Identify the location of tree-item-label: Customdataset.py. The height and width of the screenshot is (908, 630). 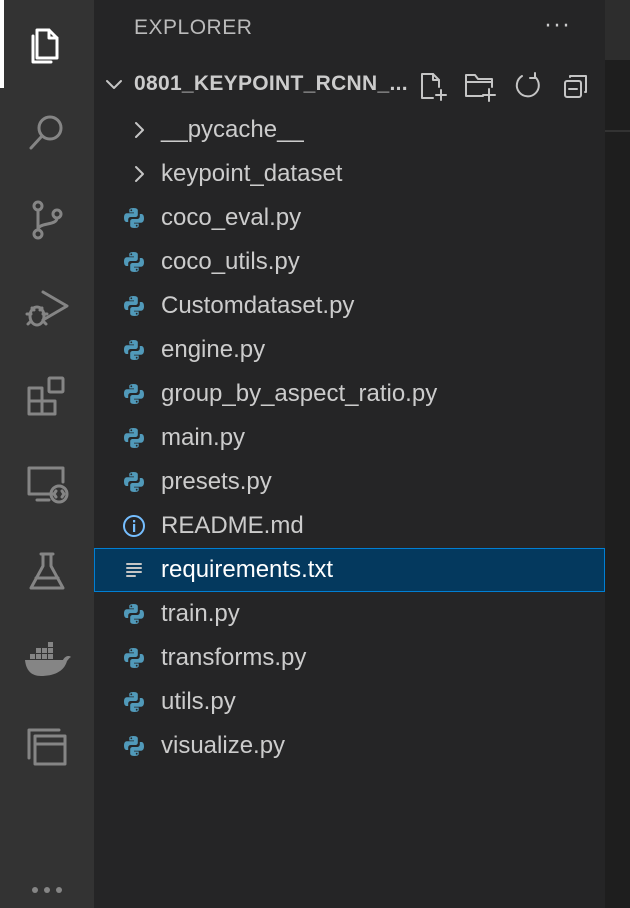
(258, 305).